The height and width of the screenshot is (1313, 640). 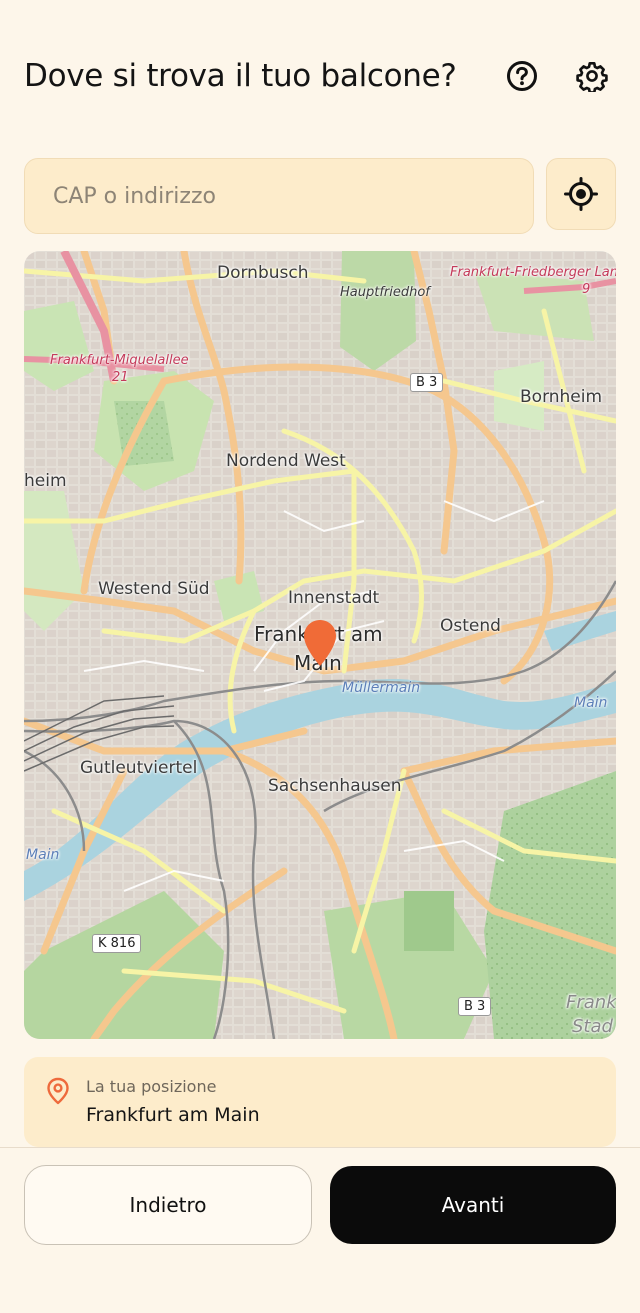 I want to click on map-label-heim: heim, so click(x=45, y=481).